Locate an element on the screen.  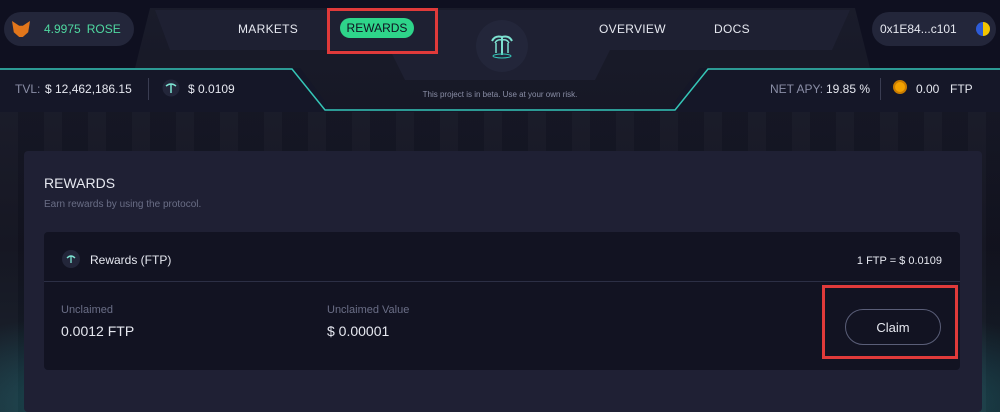
nav-overview: OVERVIEW is located at coordinates (632, 29).